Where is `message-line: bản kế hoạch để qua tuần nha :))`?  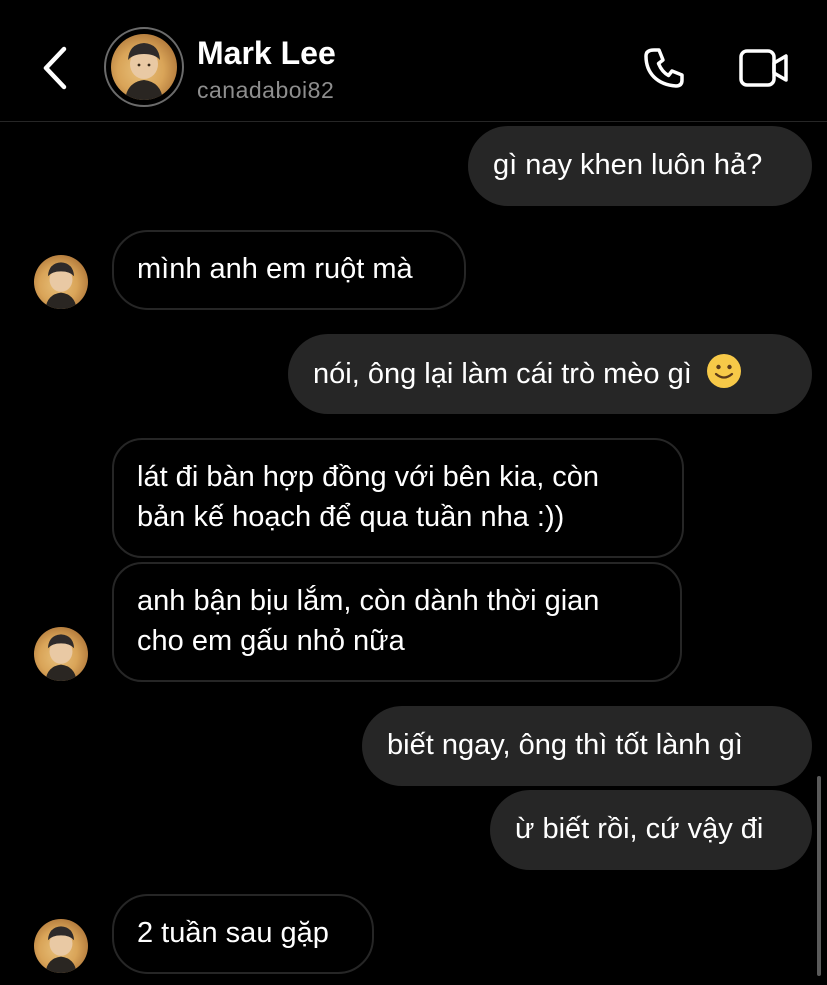
message-line: bản kế hoạch để qua tuần nha :)) is located at coordinates (351, 517).